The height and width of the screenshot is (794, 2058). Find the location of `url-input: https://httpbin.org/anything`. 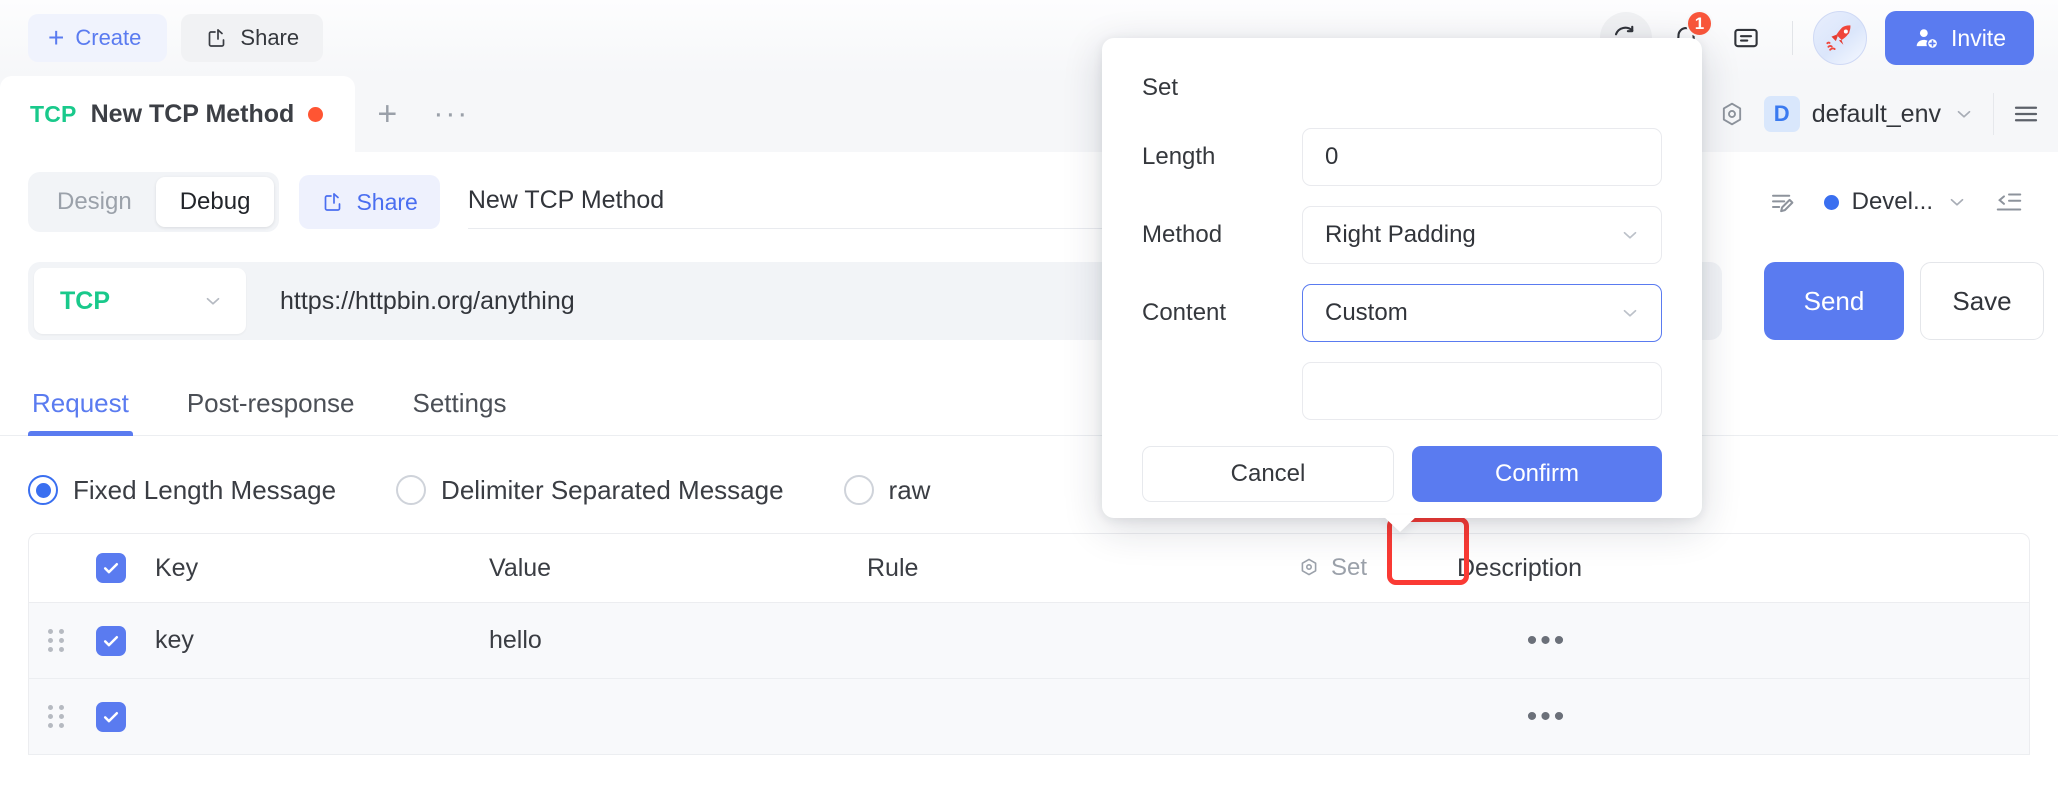

url-input: https://httpbin.org/anything is located at coordinates (427, 301).